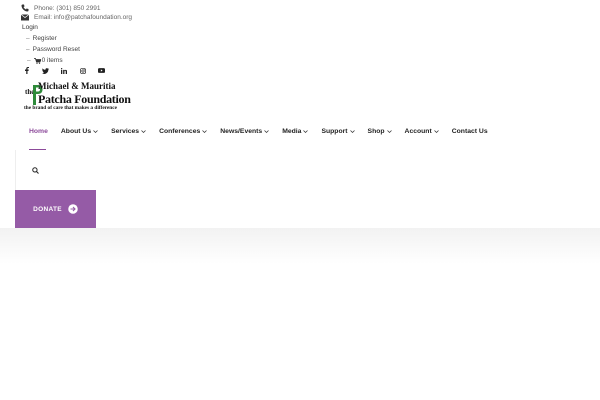 This screenshot has height=400, width=600. What do you see at coordinates (41, 38) in the screenshot?
I see `register-link: – Register` at bounding box center [41, 38].